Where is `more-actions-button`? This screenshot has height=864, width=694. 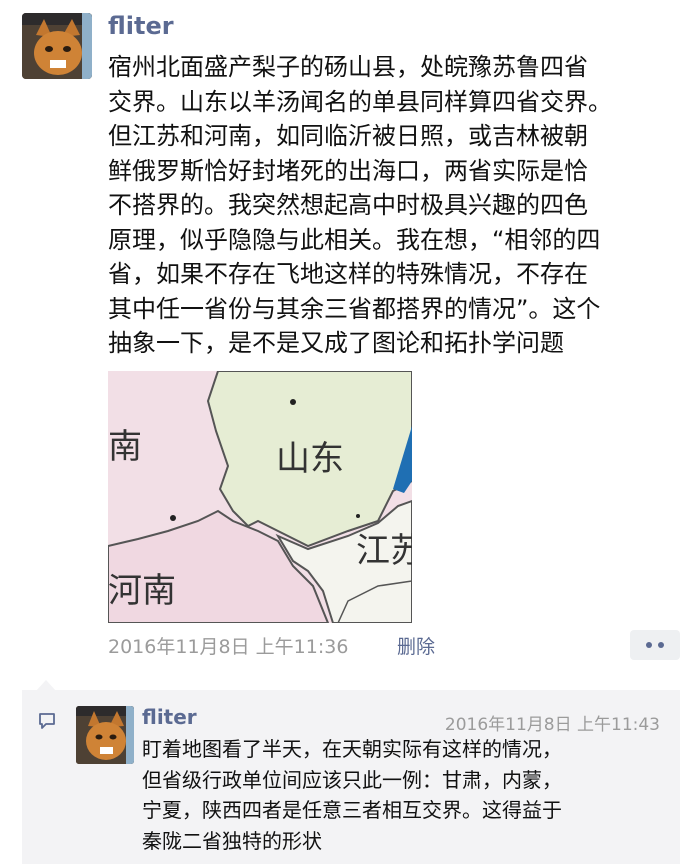 more-actions-button is located at coordinates (655, 645).